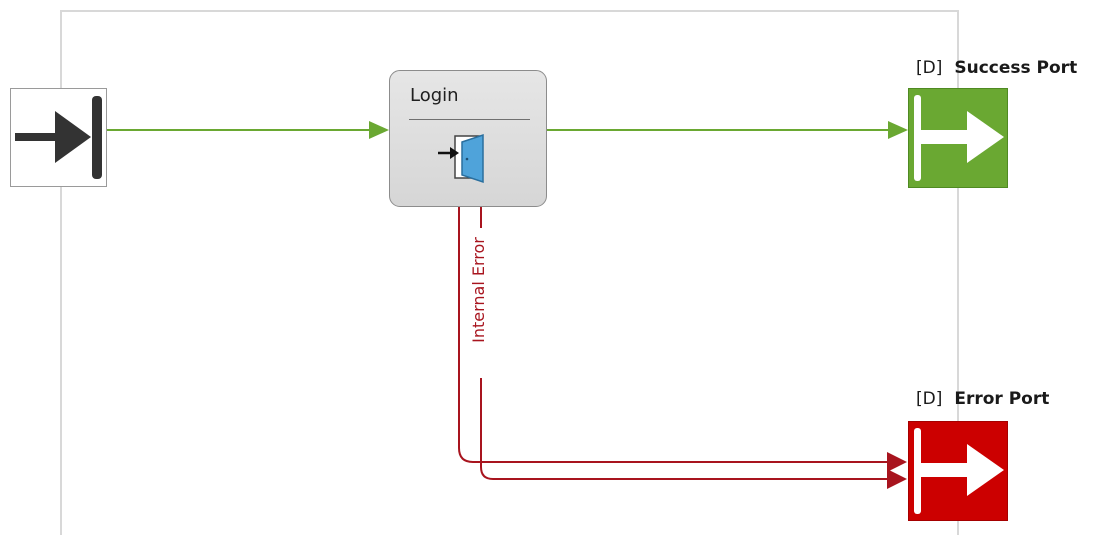 The image size is (1119, 535). I want to click on error-port-label: [D] Error Port, so click(982, 399).